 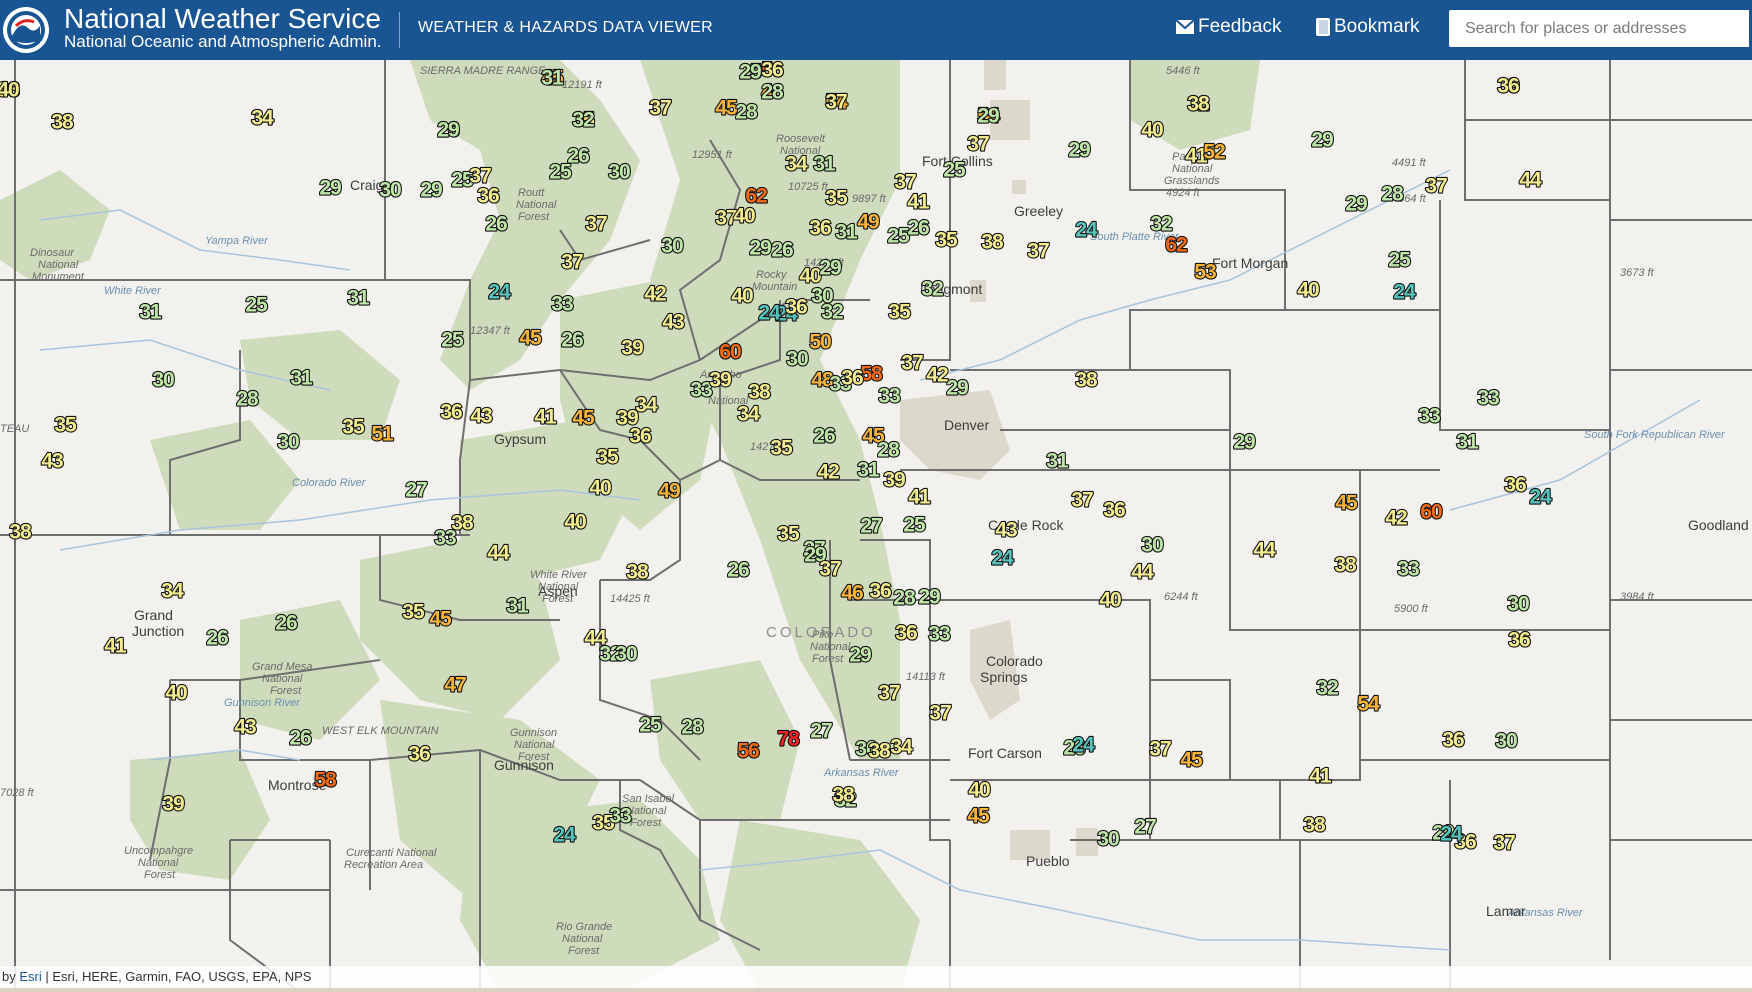 What do you see at coordinates (720, 379) in the screenshot?
I see `gust-value-label: 39` at bounding box center [720, 379].